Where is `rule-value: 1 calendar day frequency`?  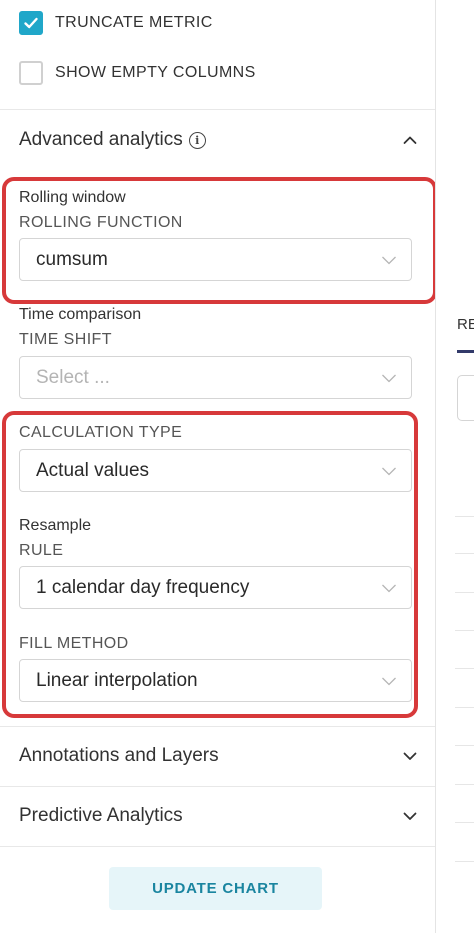
rule-value: 1 calendar day frequency is located at coordinates (143, 587).